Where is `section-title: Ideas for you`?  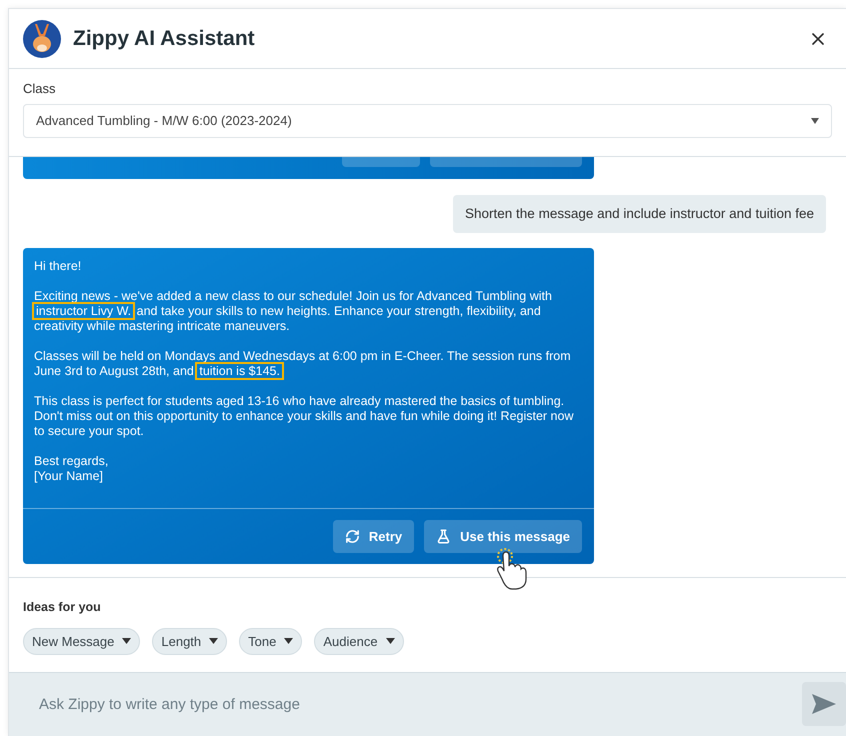 section-title: Ideas for you is located at coordinates (62, 607).